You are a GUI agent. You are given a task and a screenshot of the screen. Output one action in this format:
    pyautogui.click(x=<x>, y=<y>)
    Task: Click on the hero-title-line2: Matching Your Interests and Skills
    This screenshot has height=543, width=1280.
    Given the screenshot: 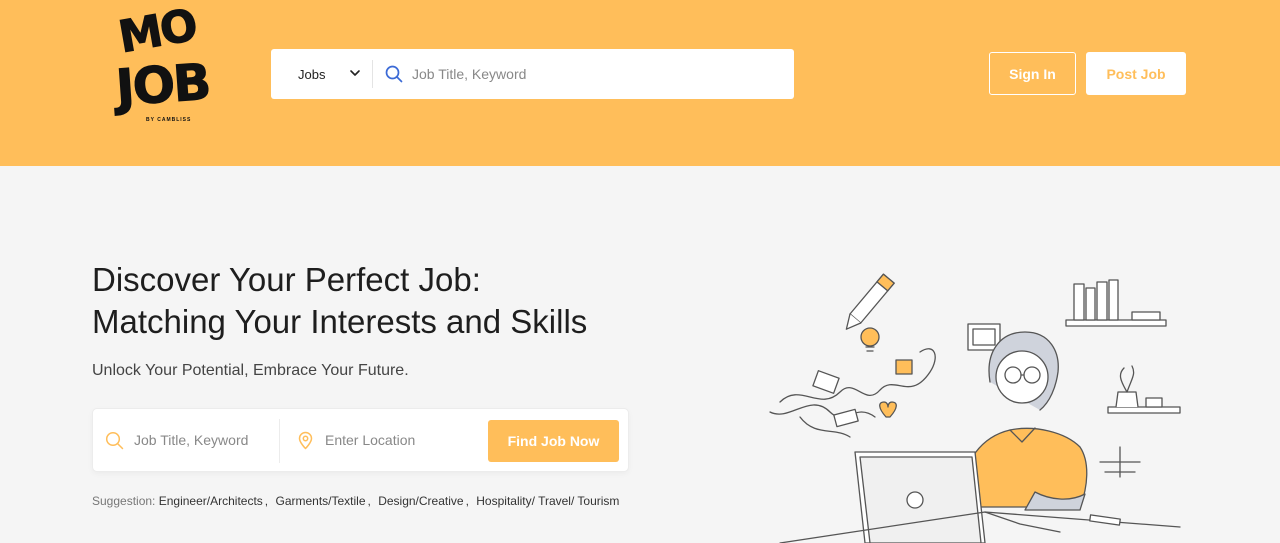 What is the action you would take?
    pyautogui.click(x=340, y=321)
    